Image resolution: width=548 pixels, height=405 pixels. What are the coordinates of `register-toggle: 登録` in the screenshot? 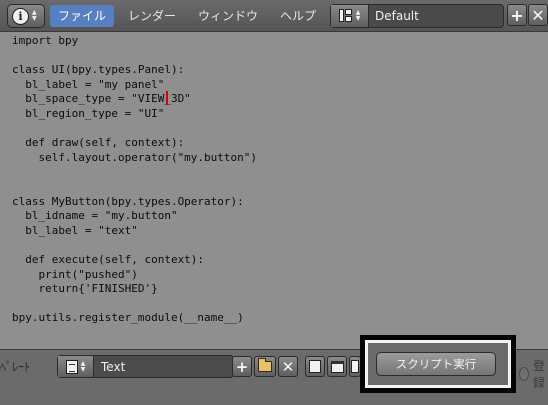 It's located at (533, 374).